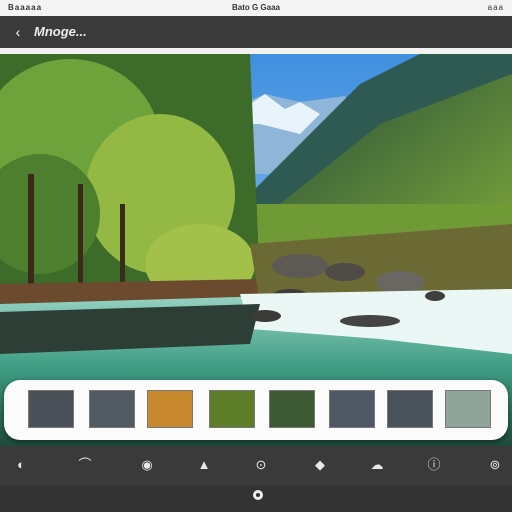 The image size is (512, 512). I want to click on status-center-text: Bato G Gaaa, so click(255, 7).